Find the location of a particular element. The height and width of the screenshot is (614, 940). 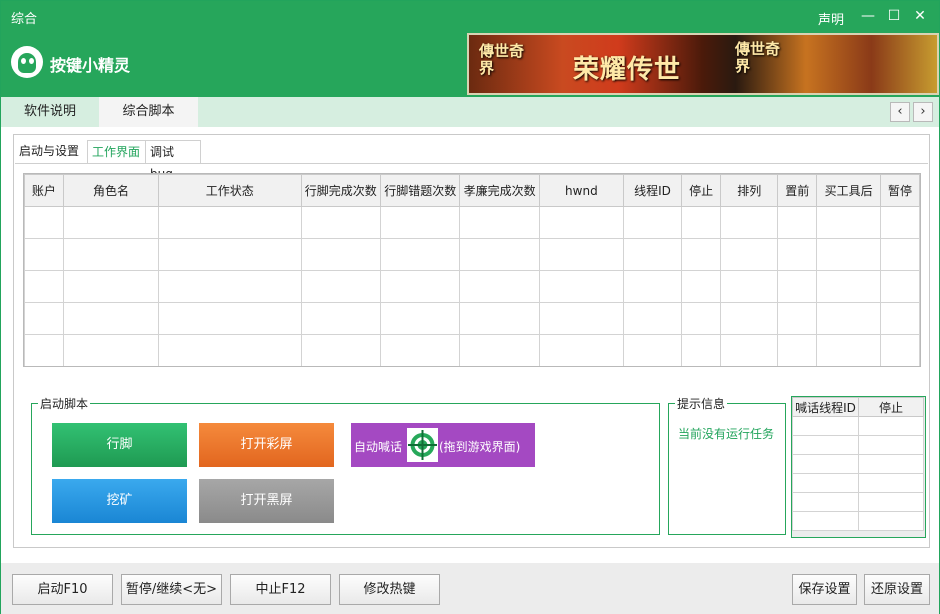

drag-target-handle is located at coordinates (422, 445).